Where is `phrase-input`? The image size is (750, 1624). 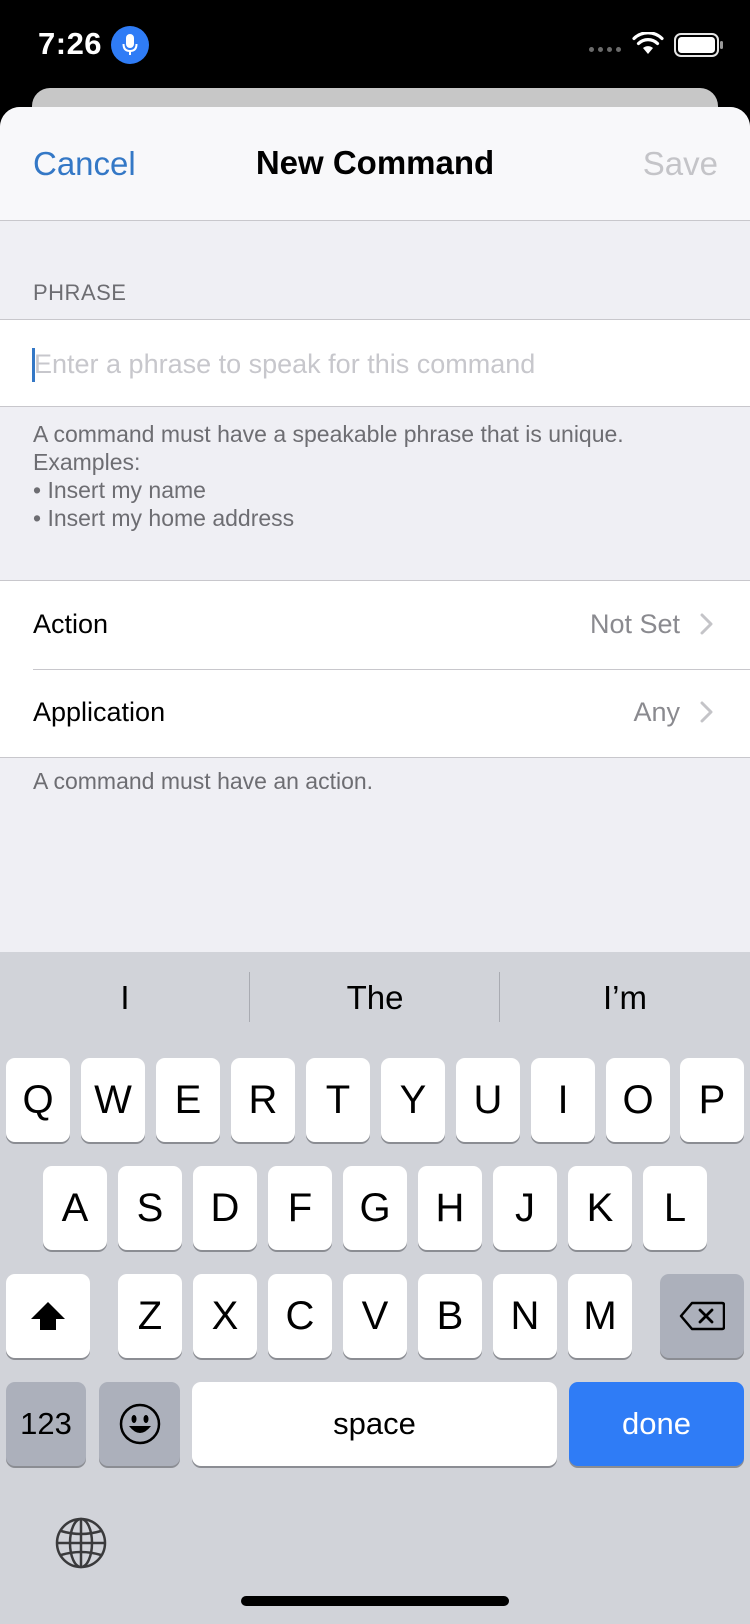 phrase-input is located at coordinates (379, 364).